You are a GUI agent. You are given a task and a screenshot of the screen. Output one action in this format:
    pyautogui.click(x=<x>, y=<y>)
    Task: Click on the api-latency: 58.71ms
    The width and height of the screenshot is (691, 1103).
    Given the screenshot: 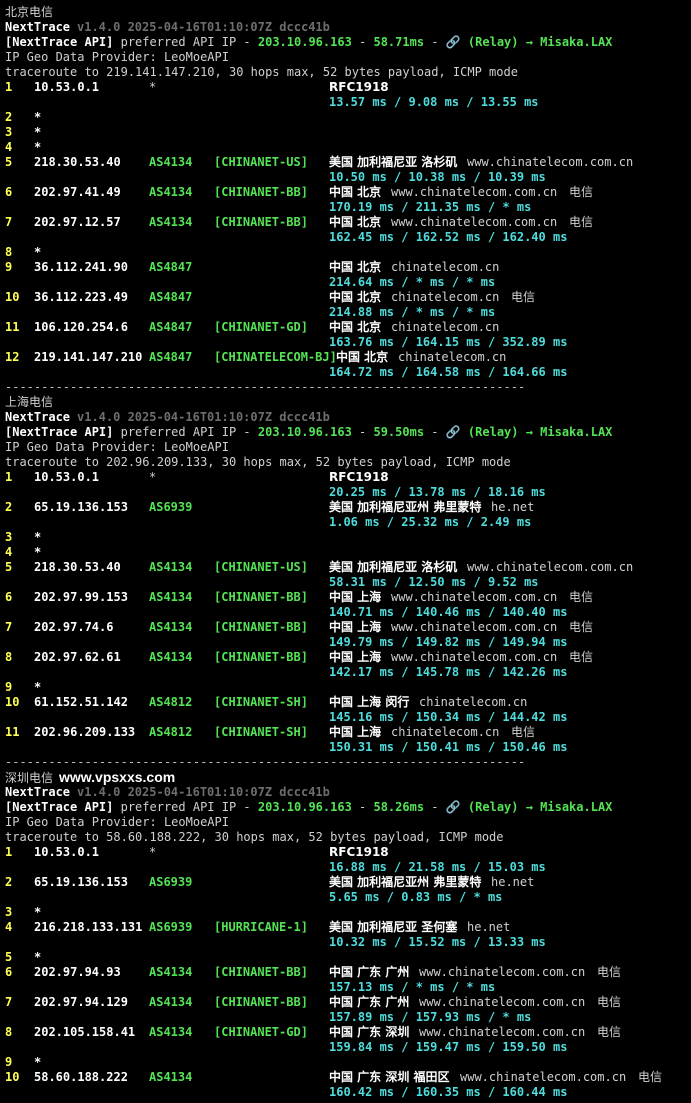 What is the action you would take?
    pyautogui.click(x=399, y=42)
    